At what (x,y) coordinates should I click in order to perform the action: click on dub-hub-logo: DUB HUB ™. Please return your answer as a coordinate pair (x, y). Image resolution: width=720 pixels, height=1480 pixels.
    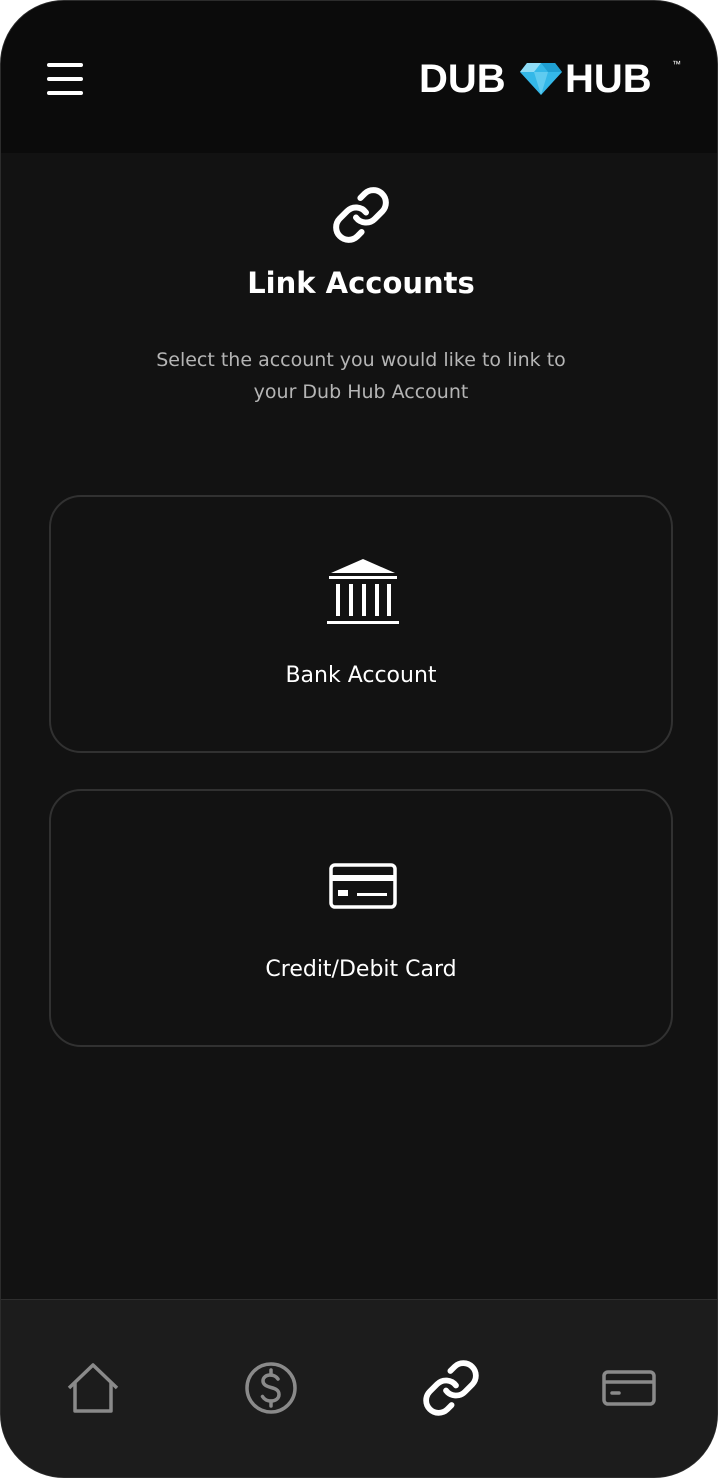
    Looking at the image, I should click on (550, 79).